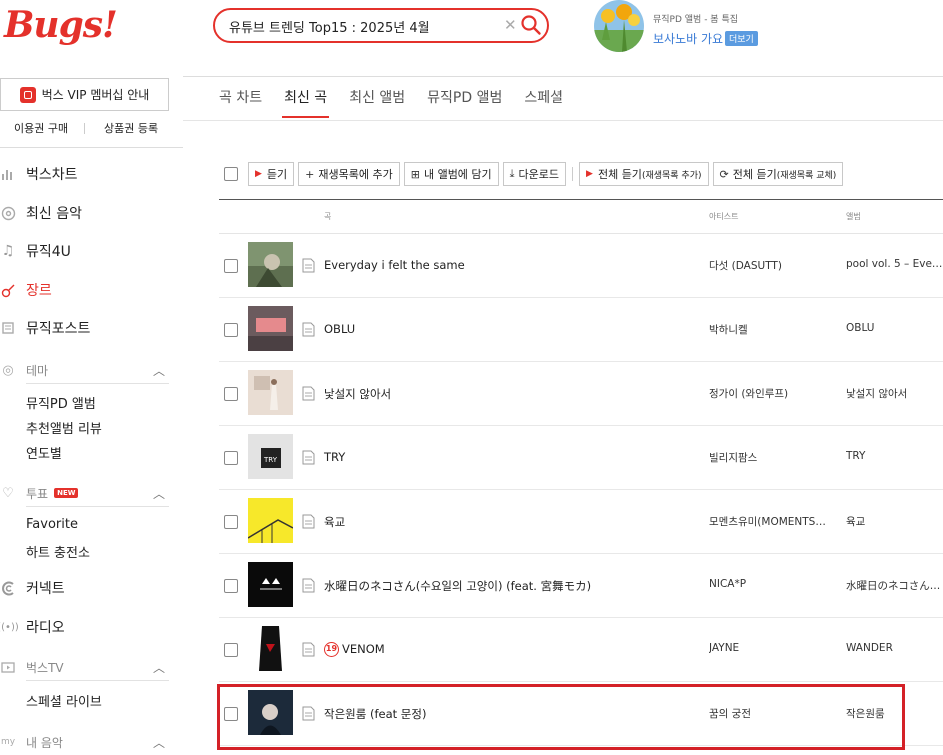  What do you see at coordinates (52, 524) in the screenshot?
I see `sidebar-item-favorite: Favorite` at bounding box center [52, 524].